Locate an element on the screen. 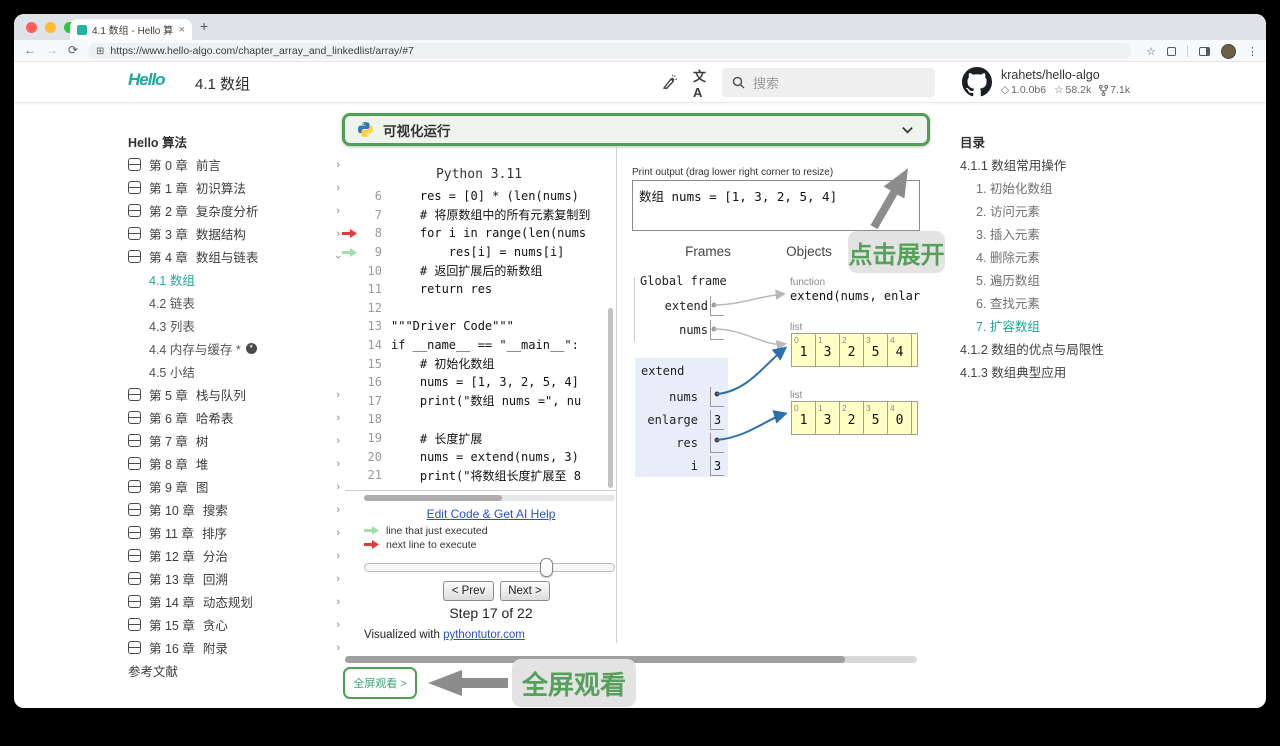 This screenshot has height=746, width=1280. toc-item: 1. 初始化数组 is located at coordinates (1067, 187).